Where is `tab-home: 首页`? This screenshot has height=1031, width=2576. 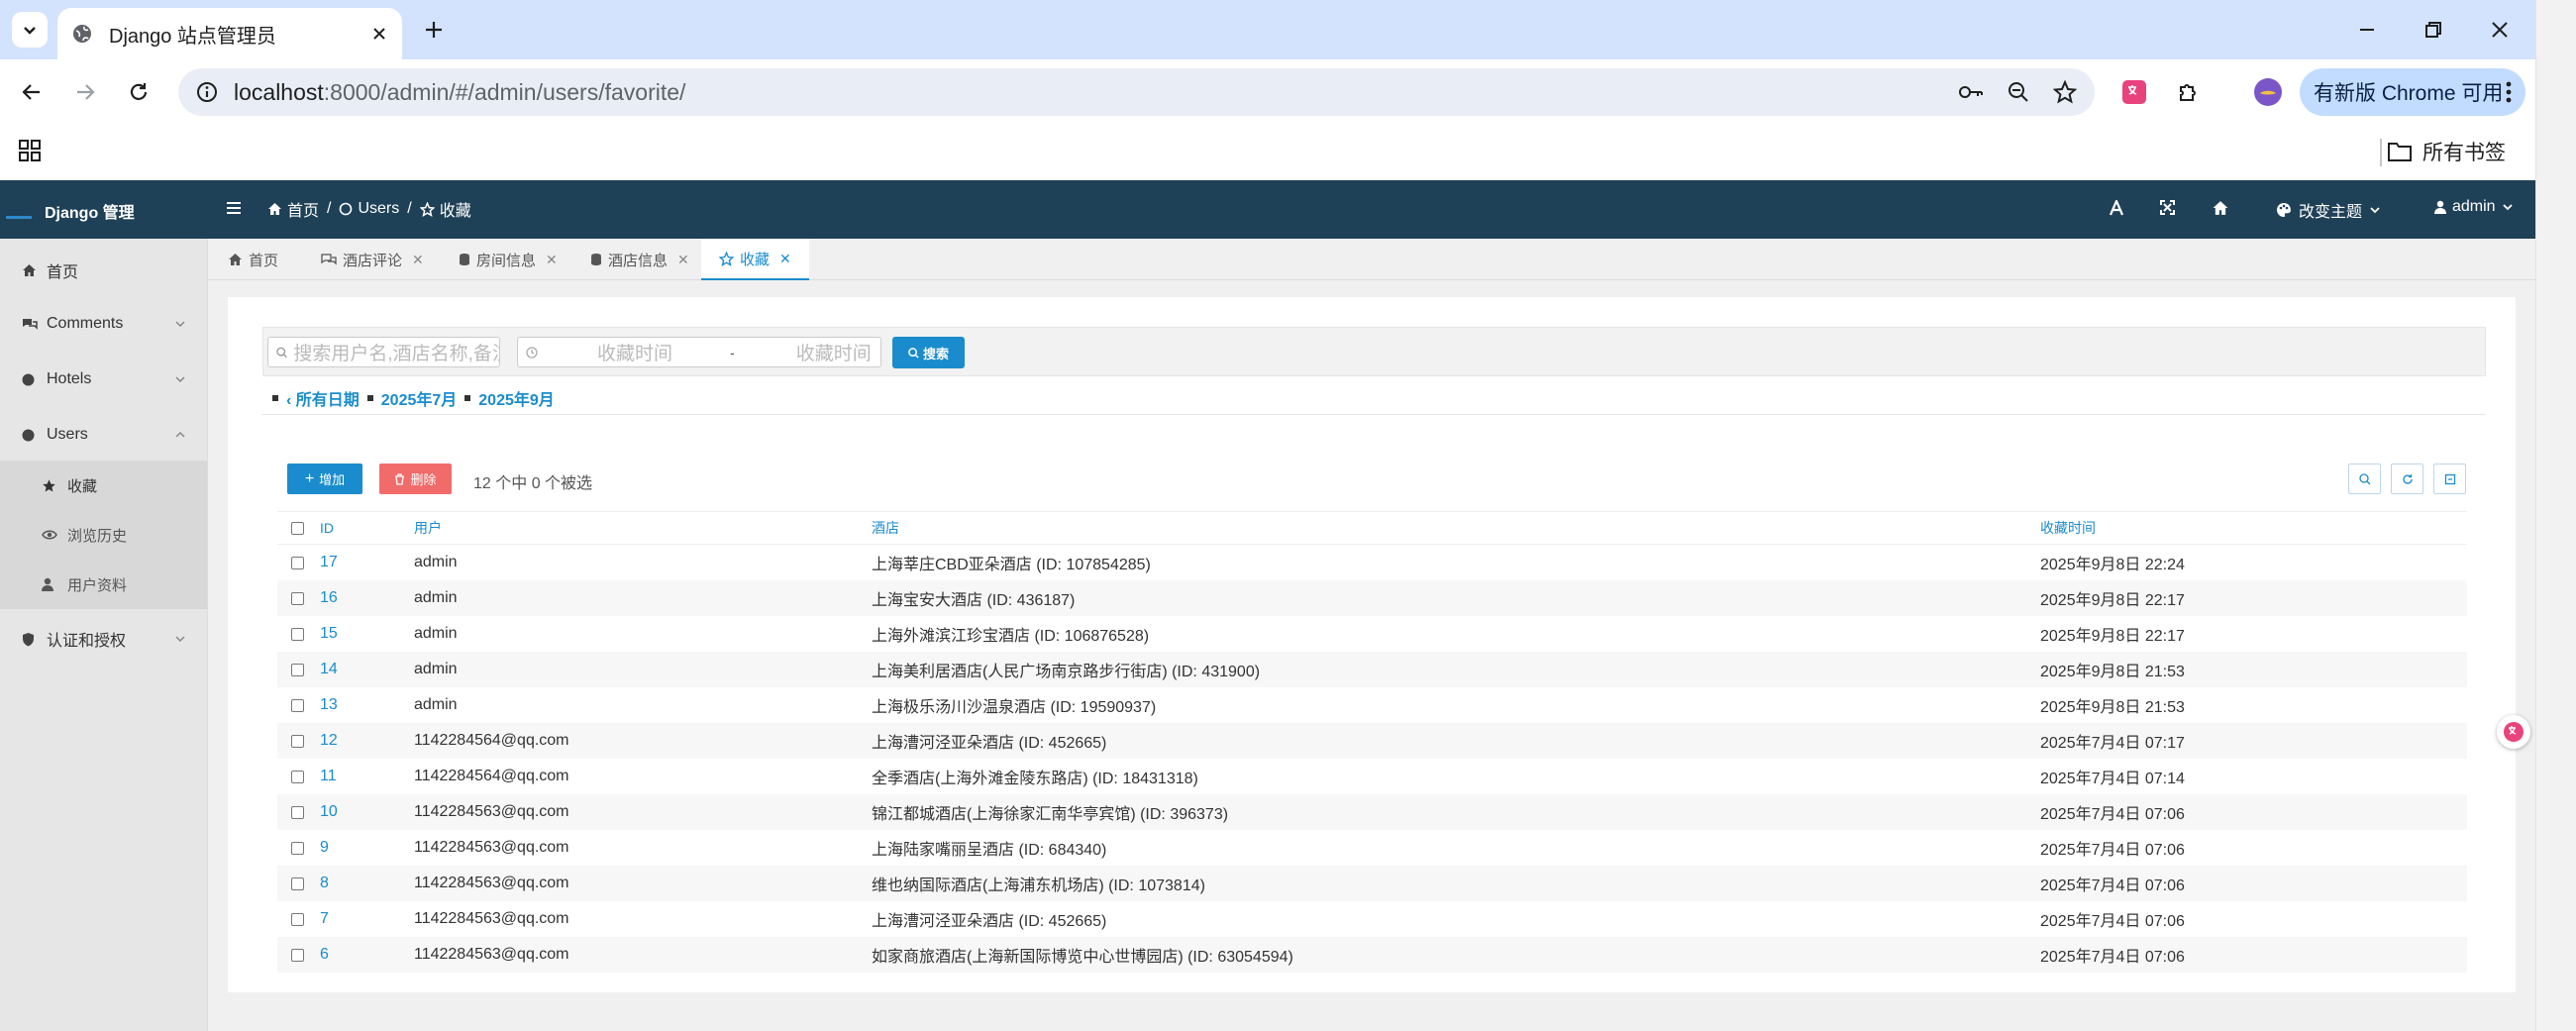 tab-home: 首页 is located at coordinates (253, 259).